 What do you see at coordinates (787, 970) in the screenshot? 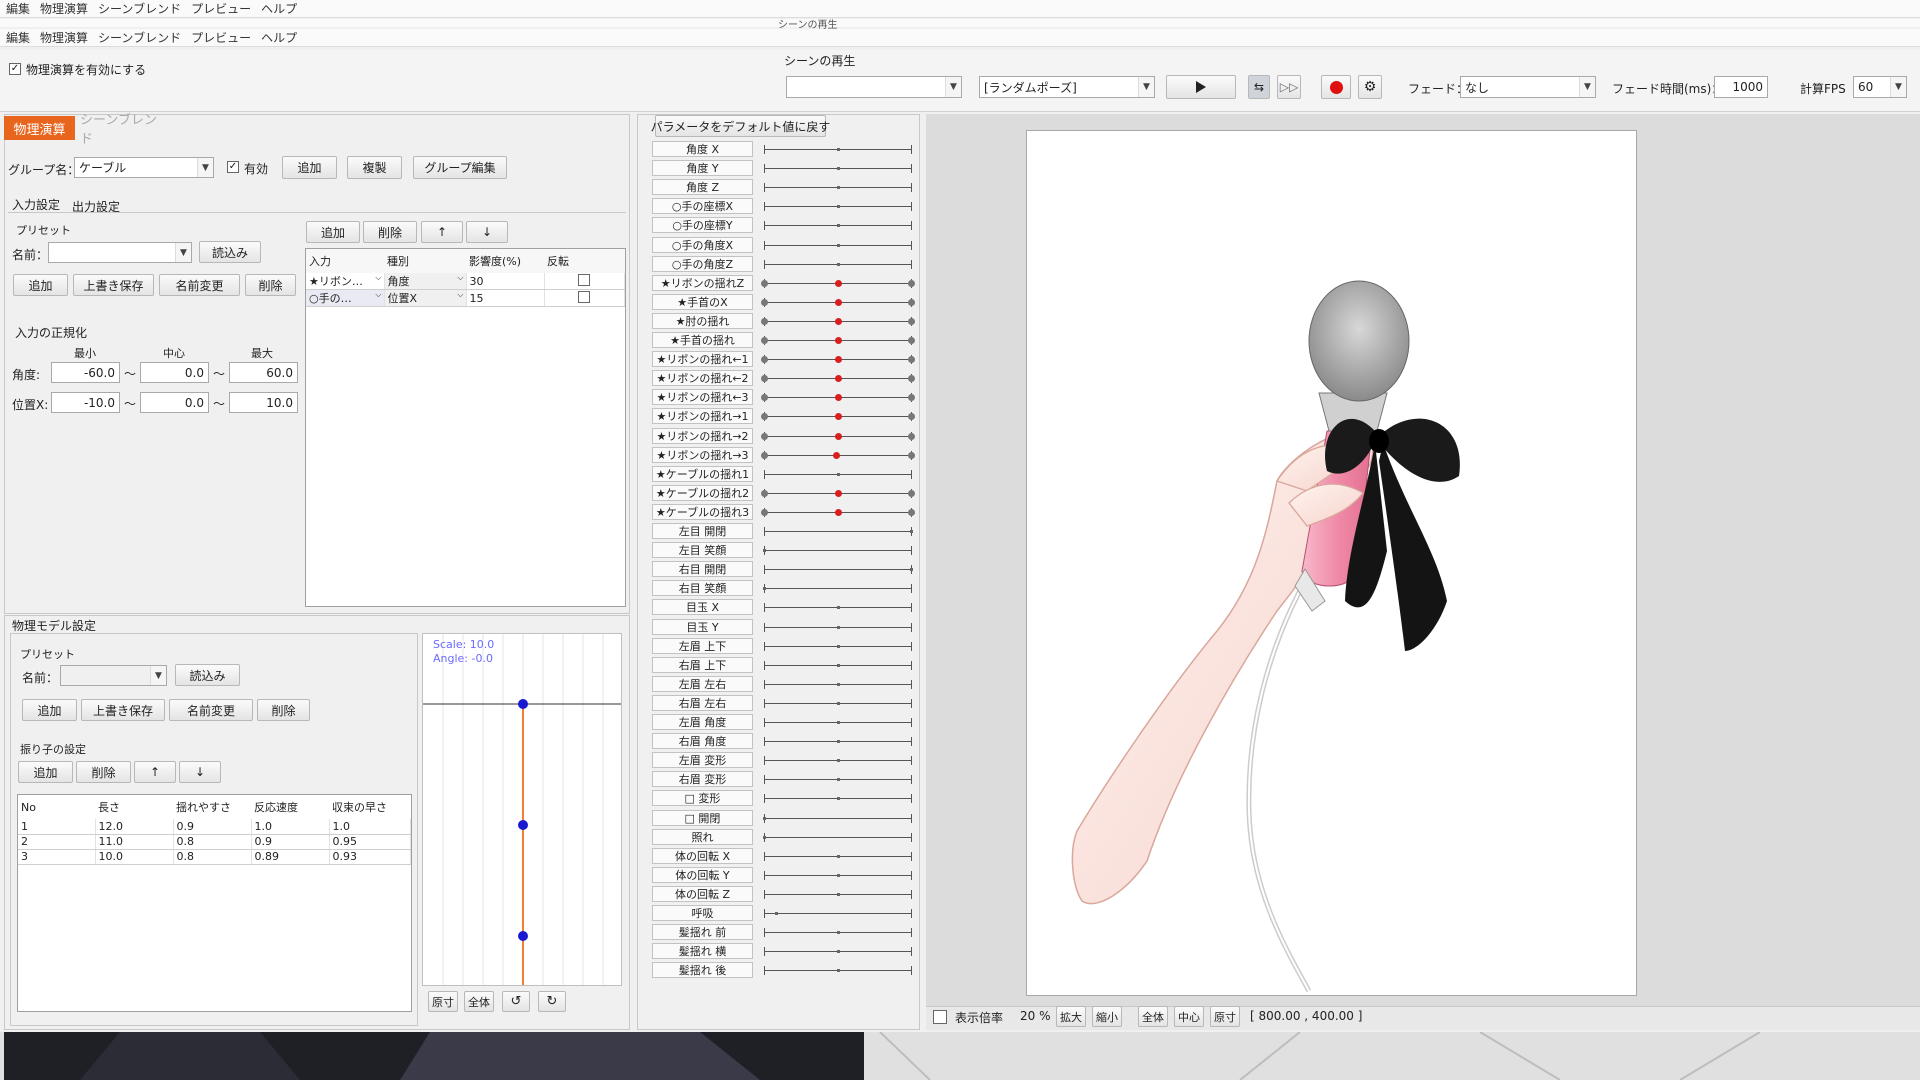
I see `parameter-row: 髪揺れ 後` at bounding box center [787, 970].